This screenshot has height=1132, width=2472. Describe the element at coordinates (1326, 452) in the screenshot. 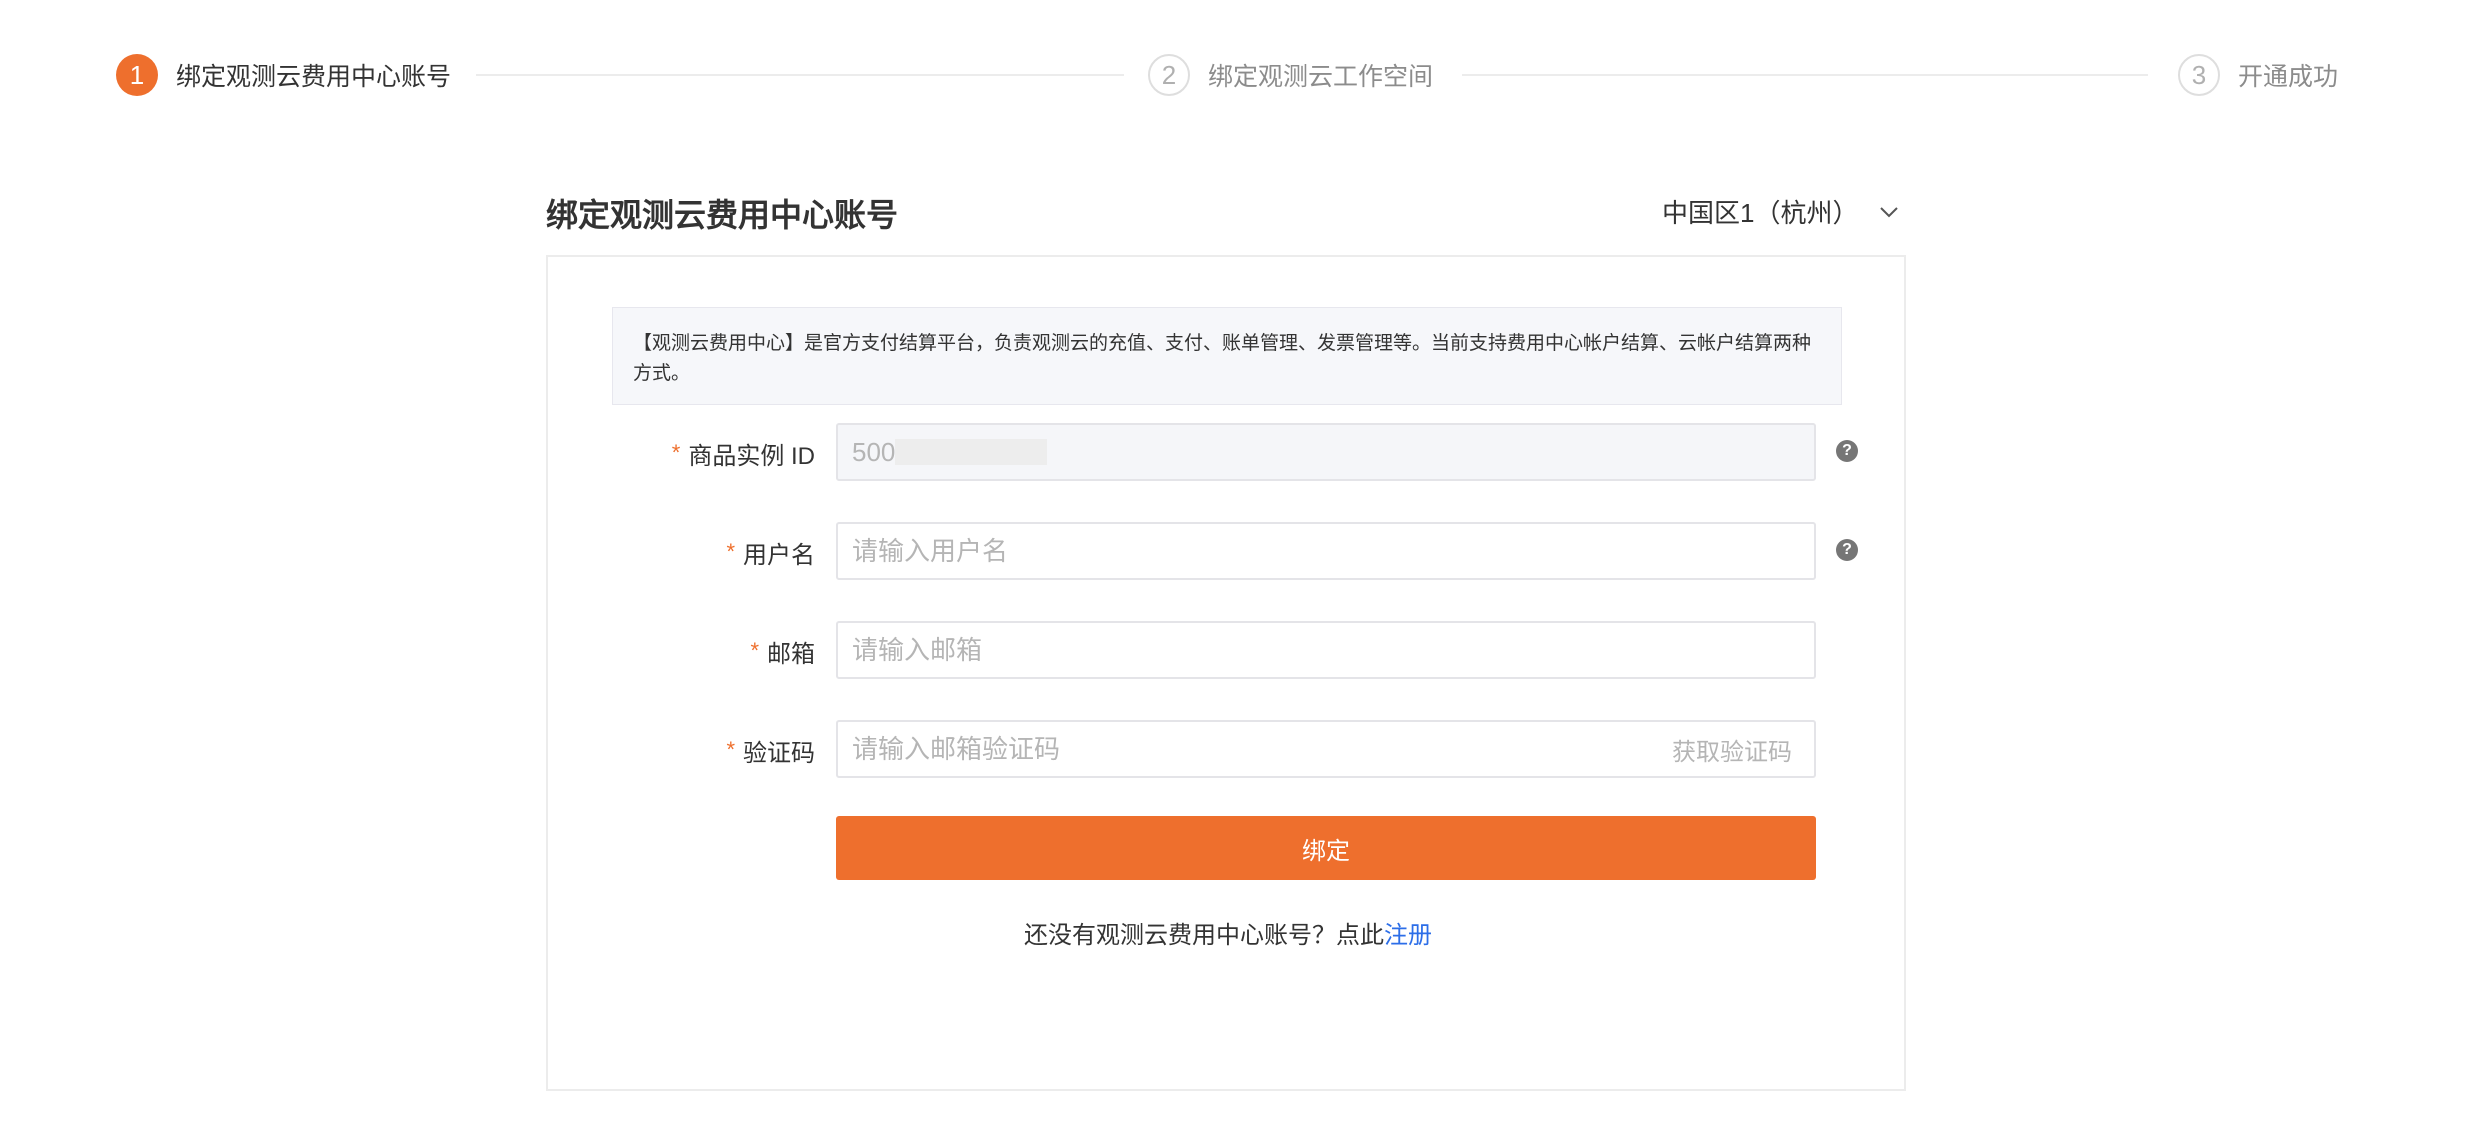

I see `instance-id-field: 500` at that location.